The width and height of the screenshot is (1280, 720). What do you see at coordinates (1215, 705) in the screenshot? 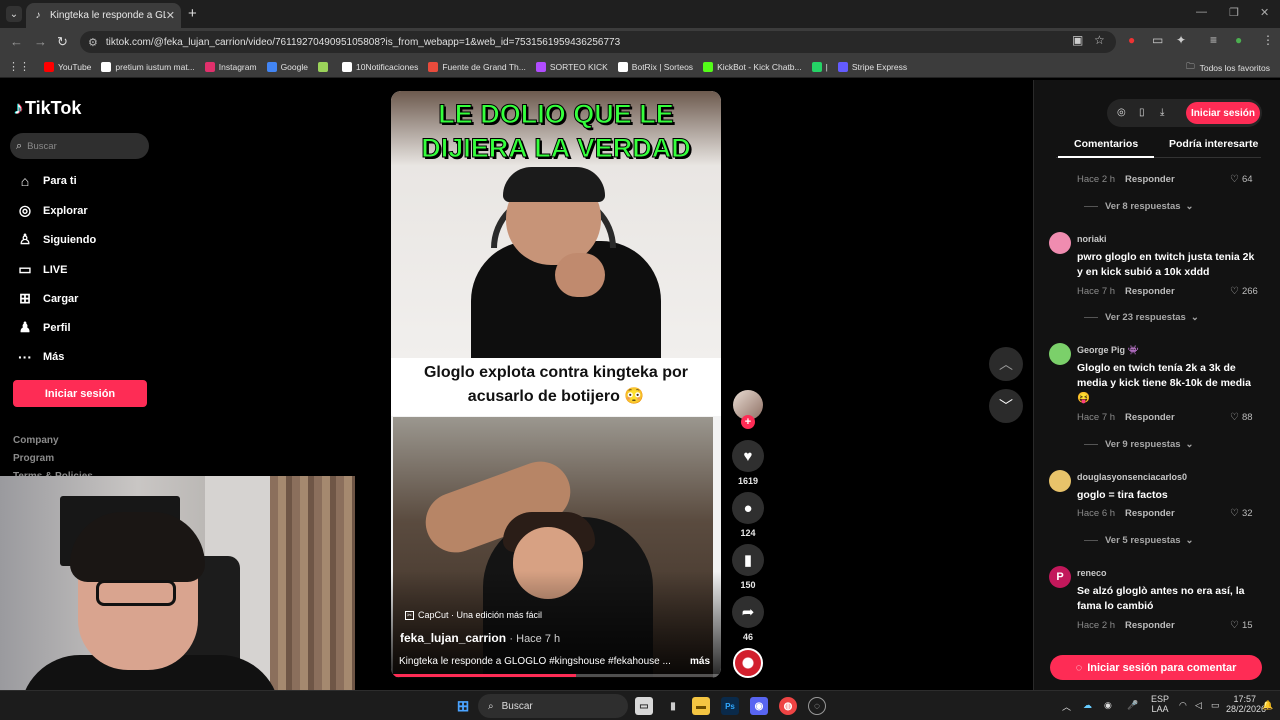
I see `battery-icon: ▭` at bounding box center [1215, 705].